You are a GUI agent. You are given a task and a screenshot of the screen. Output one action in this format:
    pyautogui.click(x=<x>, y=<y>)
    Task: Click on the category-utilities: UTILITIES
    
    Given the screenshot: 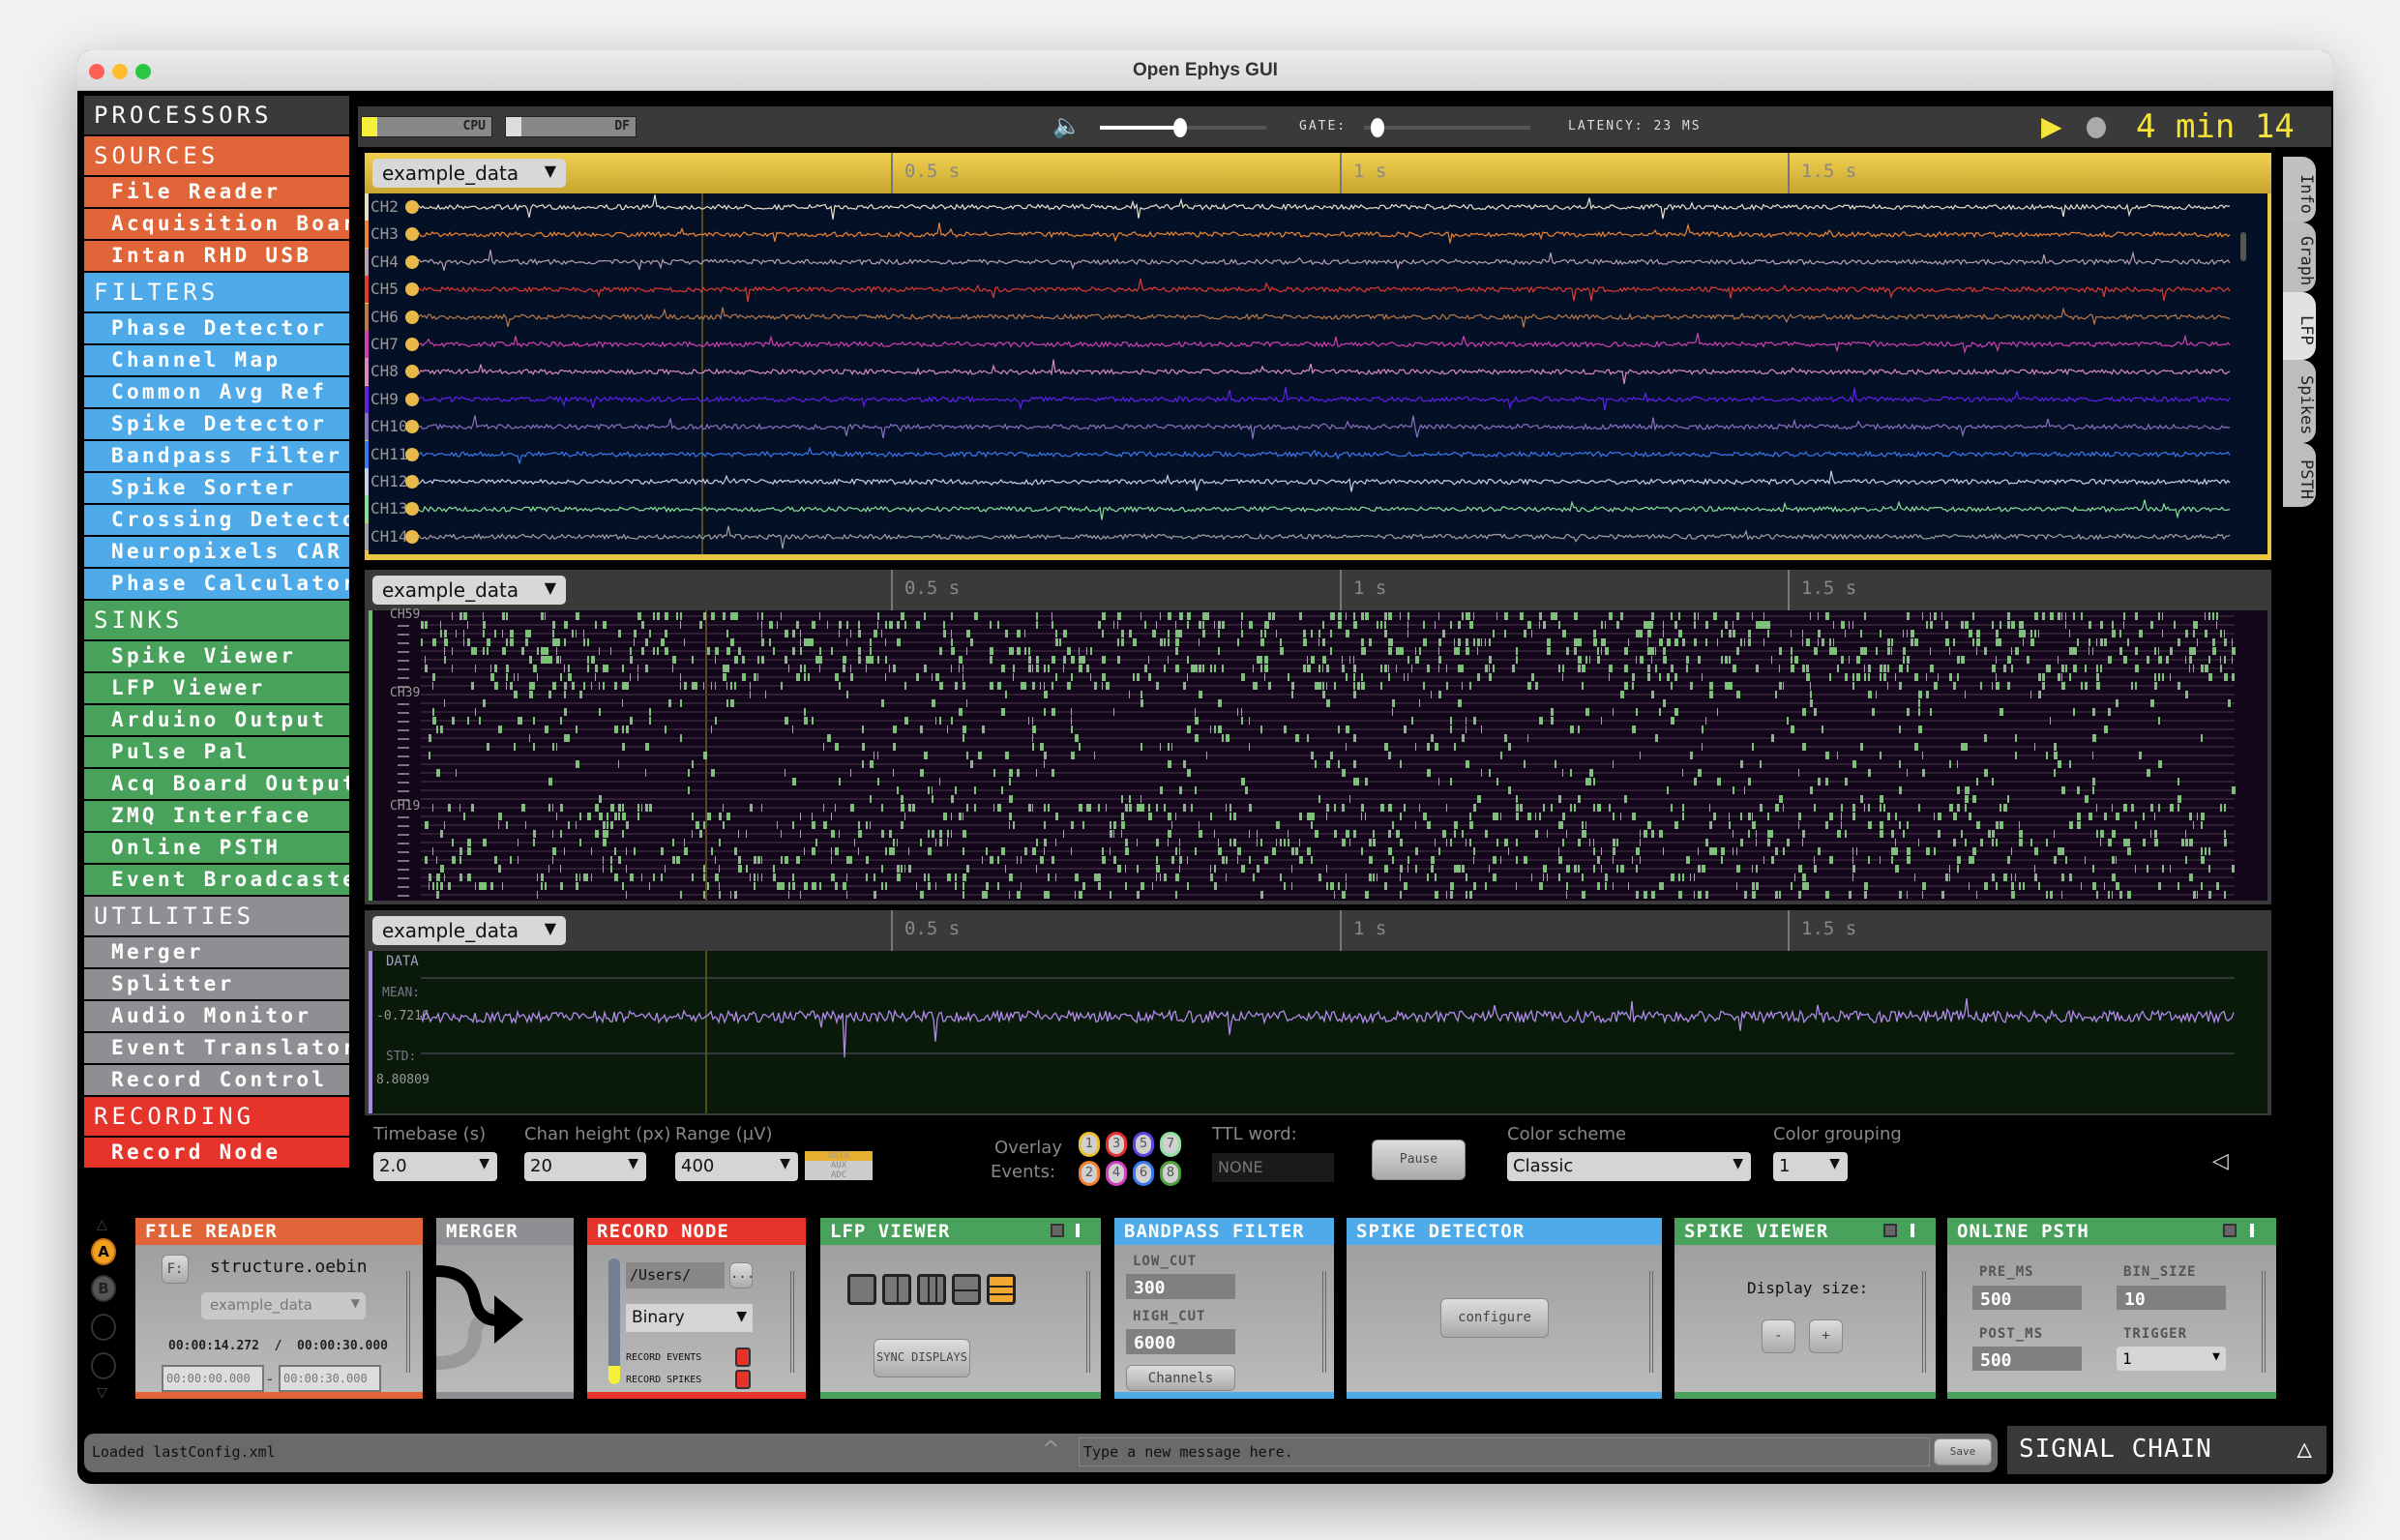 What is the action you would take?
    pyautogui.click(x=216, y=916)
    